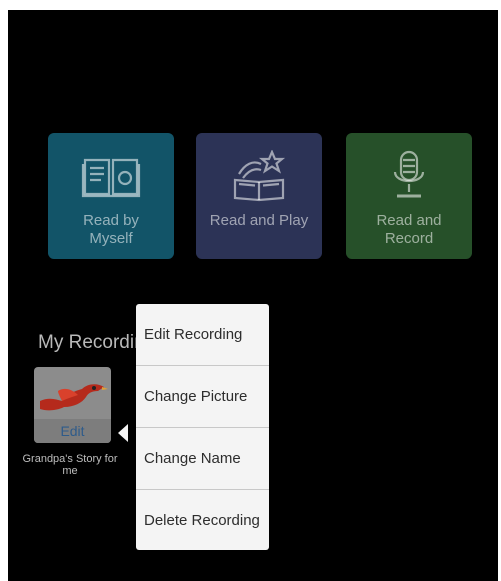 This screenshot has height=581, width=501. I want to click on recording-thumbnail: Edit, so click(72, 405).